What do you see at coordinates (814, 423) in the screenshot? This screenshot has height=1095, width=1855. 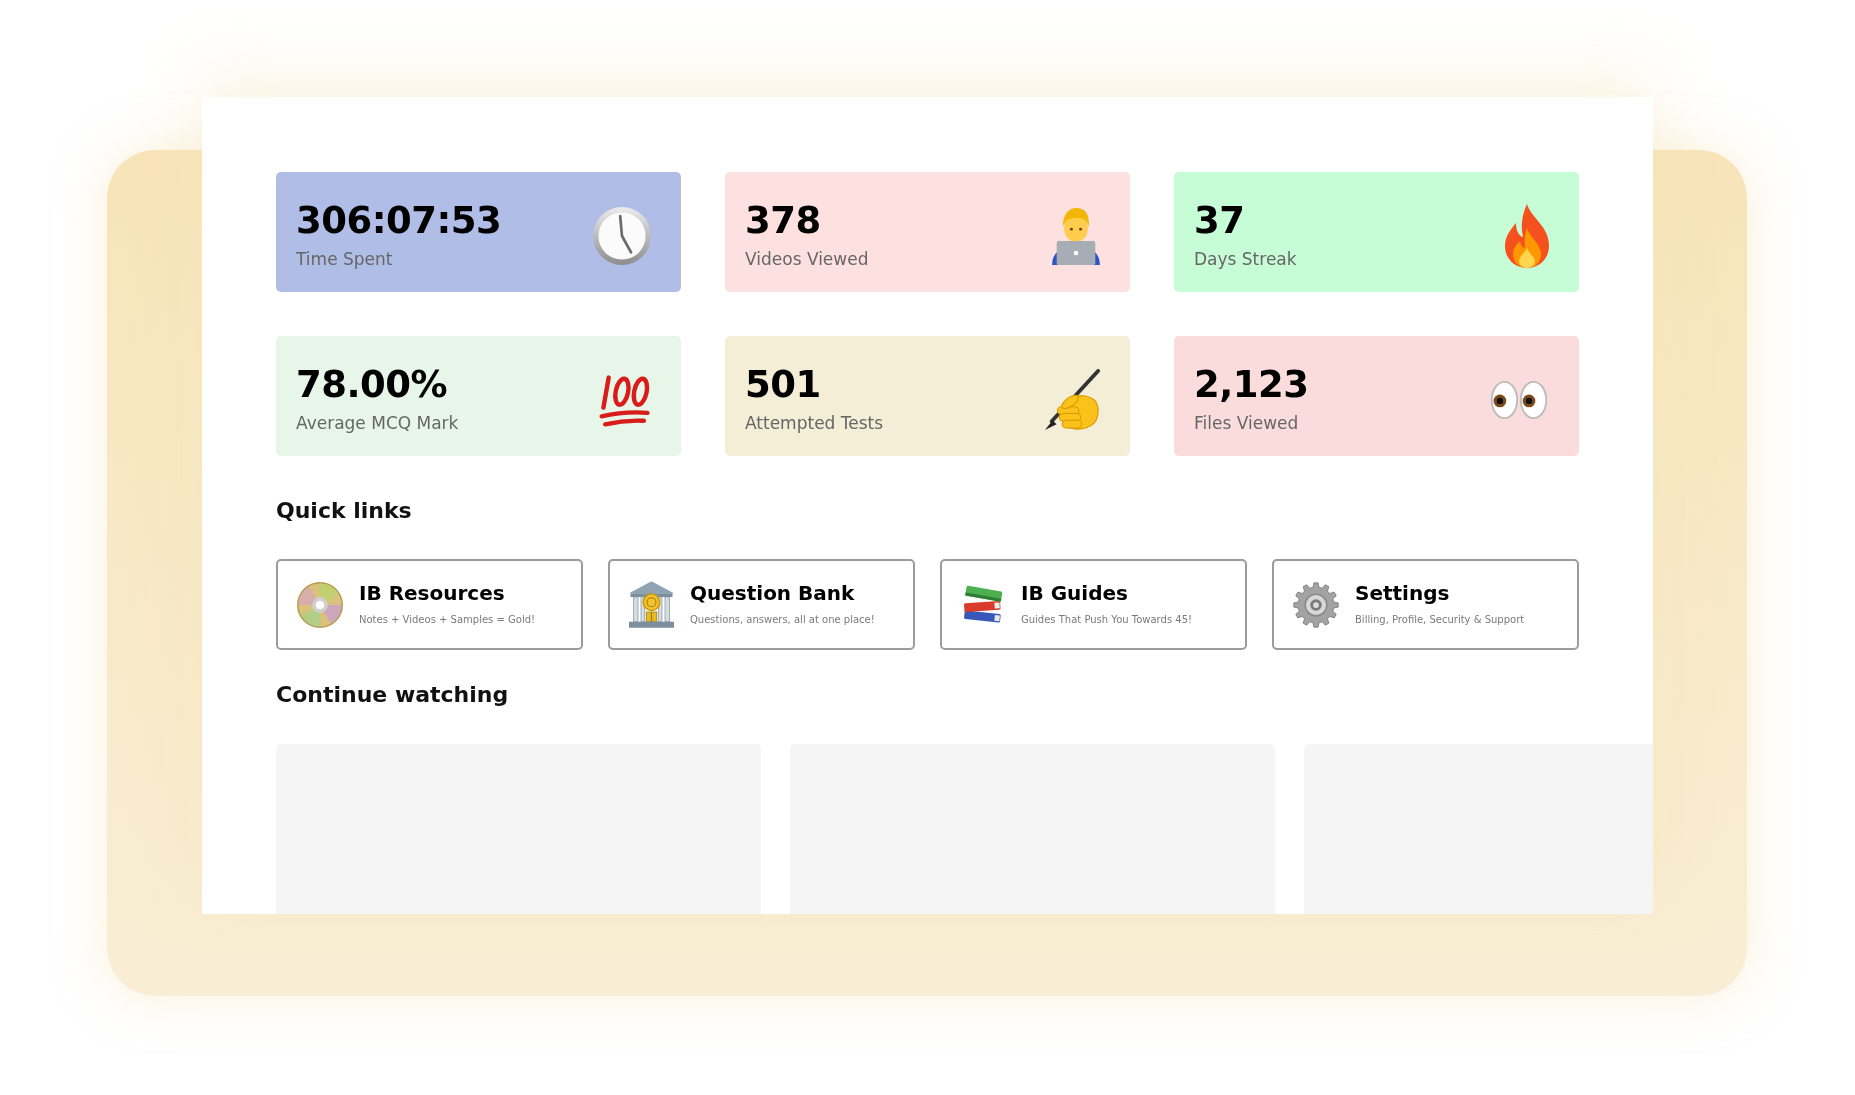 I see `stat-label: Attempted Tests` at bounding box center [814, 423].